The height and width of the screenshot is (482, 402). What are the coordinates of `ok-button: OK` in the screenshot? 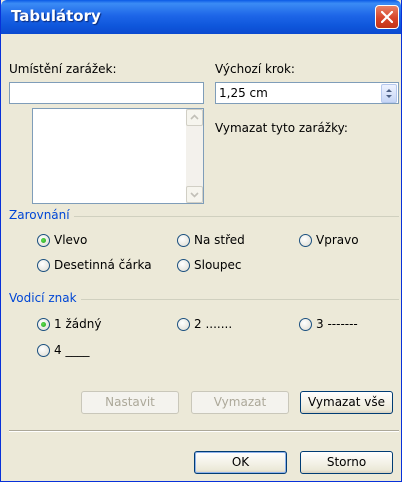 It's located at (240, 462).